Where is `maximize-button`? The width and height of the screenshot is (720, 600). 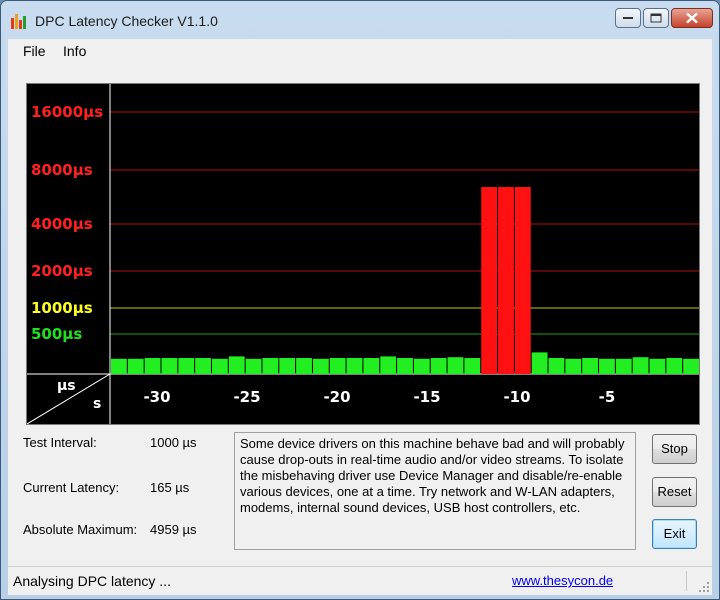
maximize-button is located at coordinates (656, 18).